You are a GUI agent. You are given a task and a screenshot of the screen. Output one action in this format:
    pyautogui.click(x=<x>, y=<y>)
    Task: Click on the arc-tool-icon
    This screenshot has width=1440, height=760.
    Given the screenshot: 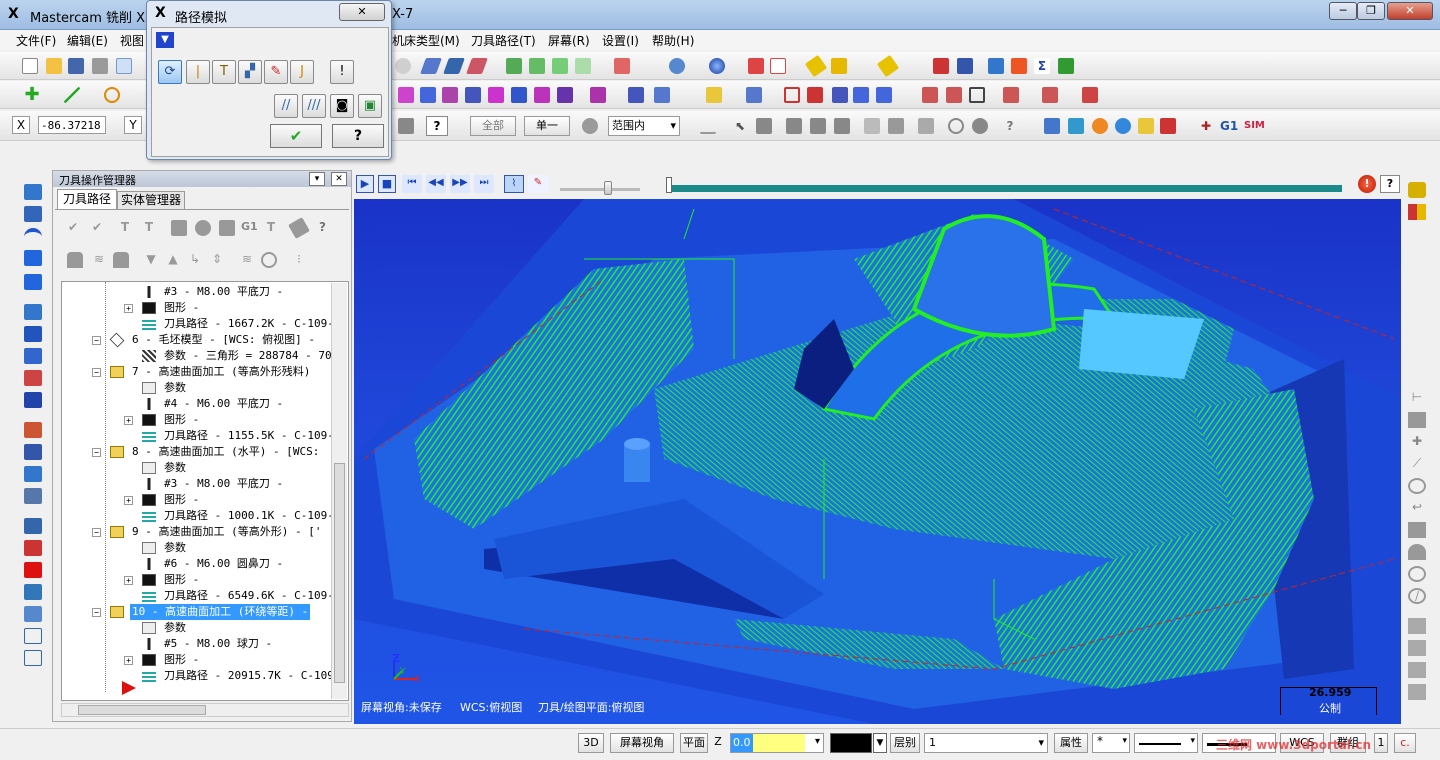 What is the action you would take?
    pyautogui.click(x=33, y=236)
    